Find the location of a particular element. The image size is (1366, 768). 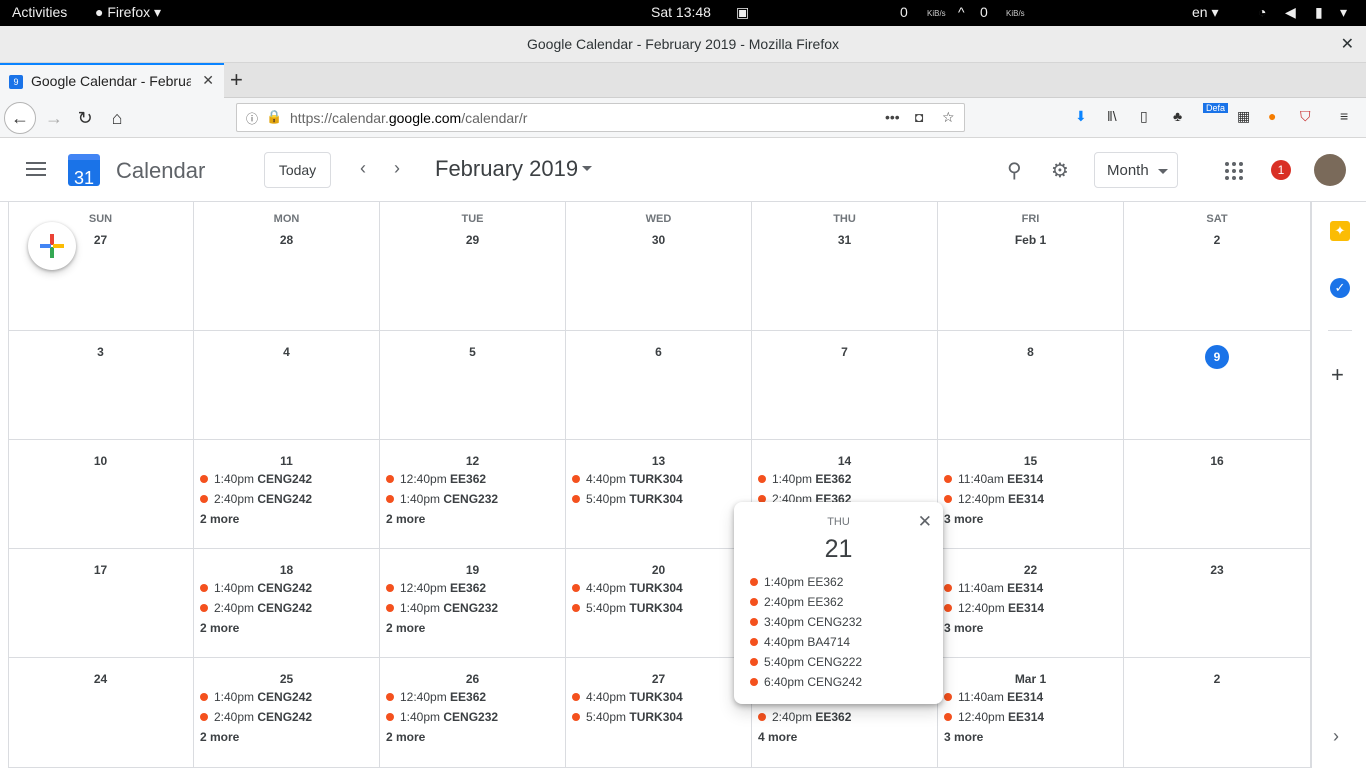

day-cell: 9 is located at coordinates (1217, 385).